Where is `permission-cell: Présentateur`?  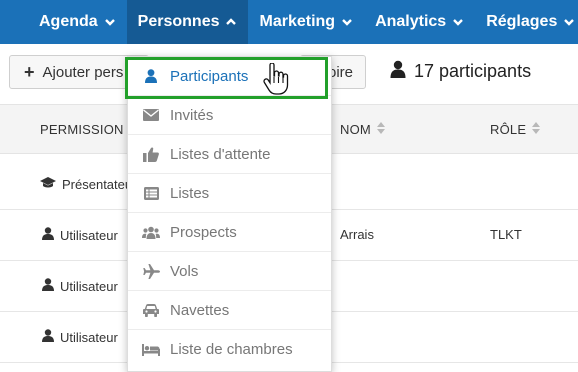 permission-cell: Présentateur is located at coordinates (88, 184).